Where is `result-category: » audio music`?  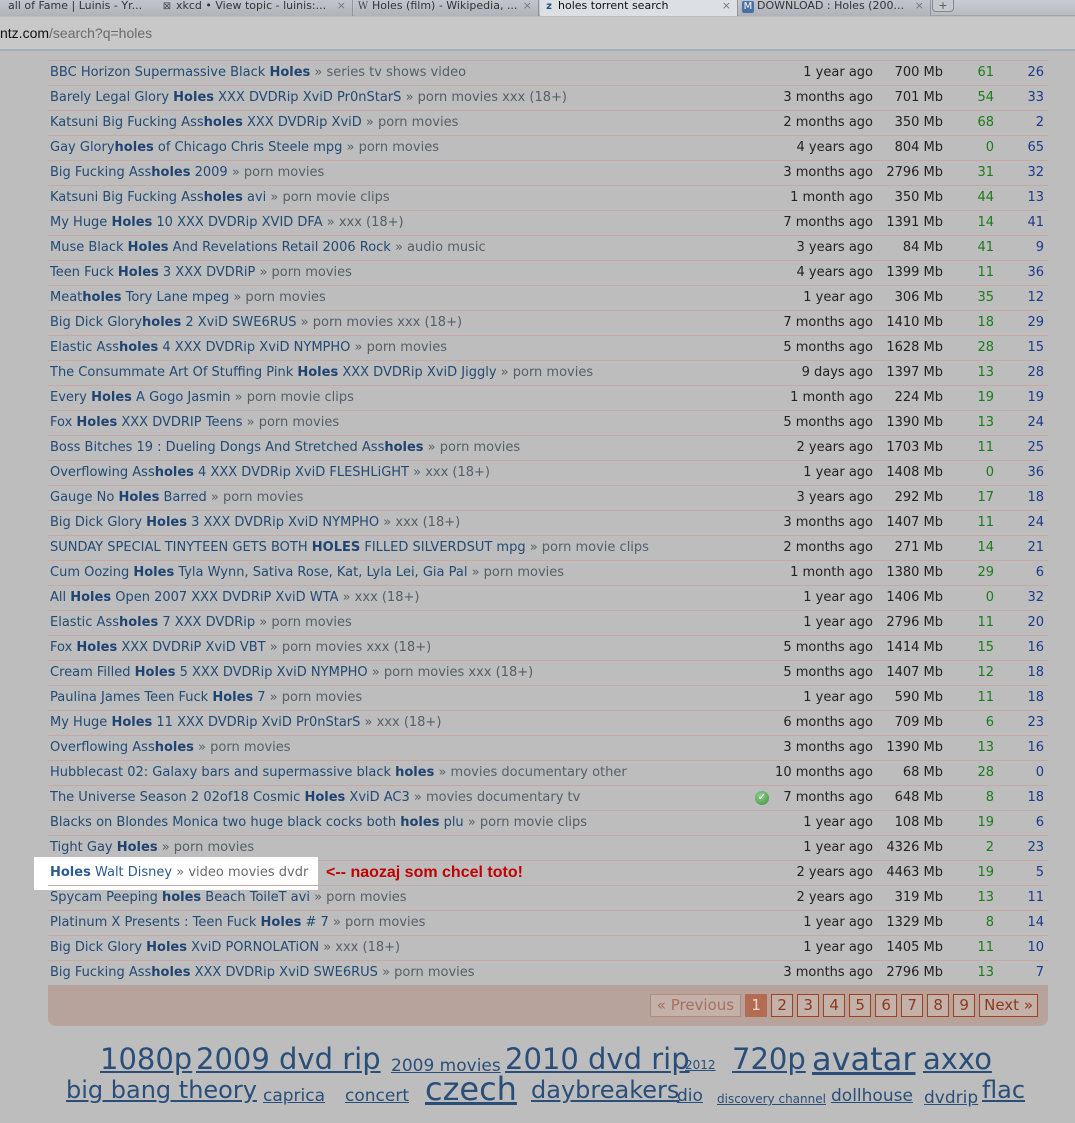 result-category: » audio music is located at coordinates (438, 247).